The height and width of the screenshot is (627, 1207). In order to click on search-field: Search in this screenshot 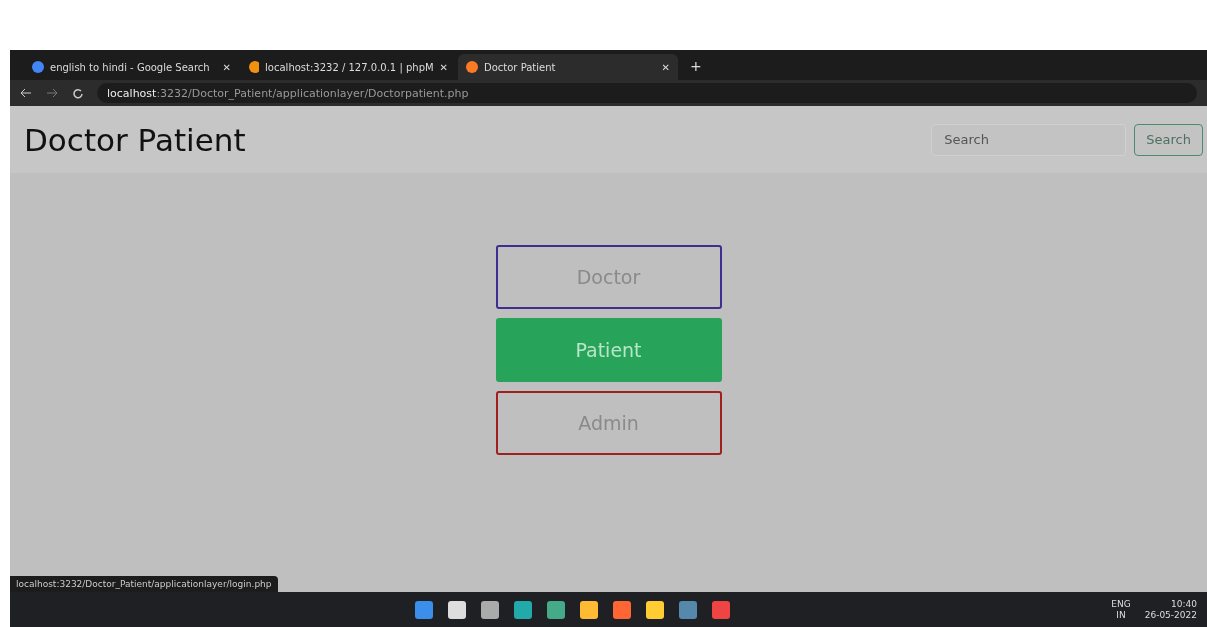, I will do `click(1029, 139)`.